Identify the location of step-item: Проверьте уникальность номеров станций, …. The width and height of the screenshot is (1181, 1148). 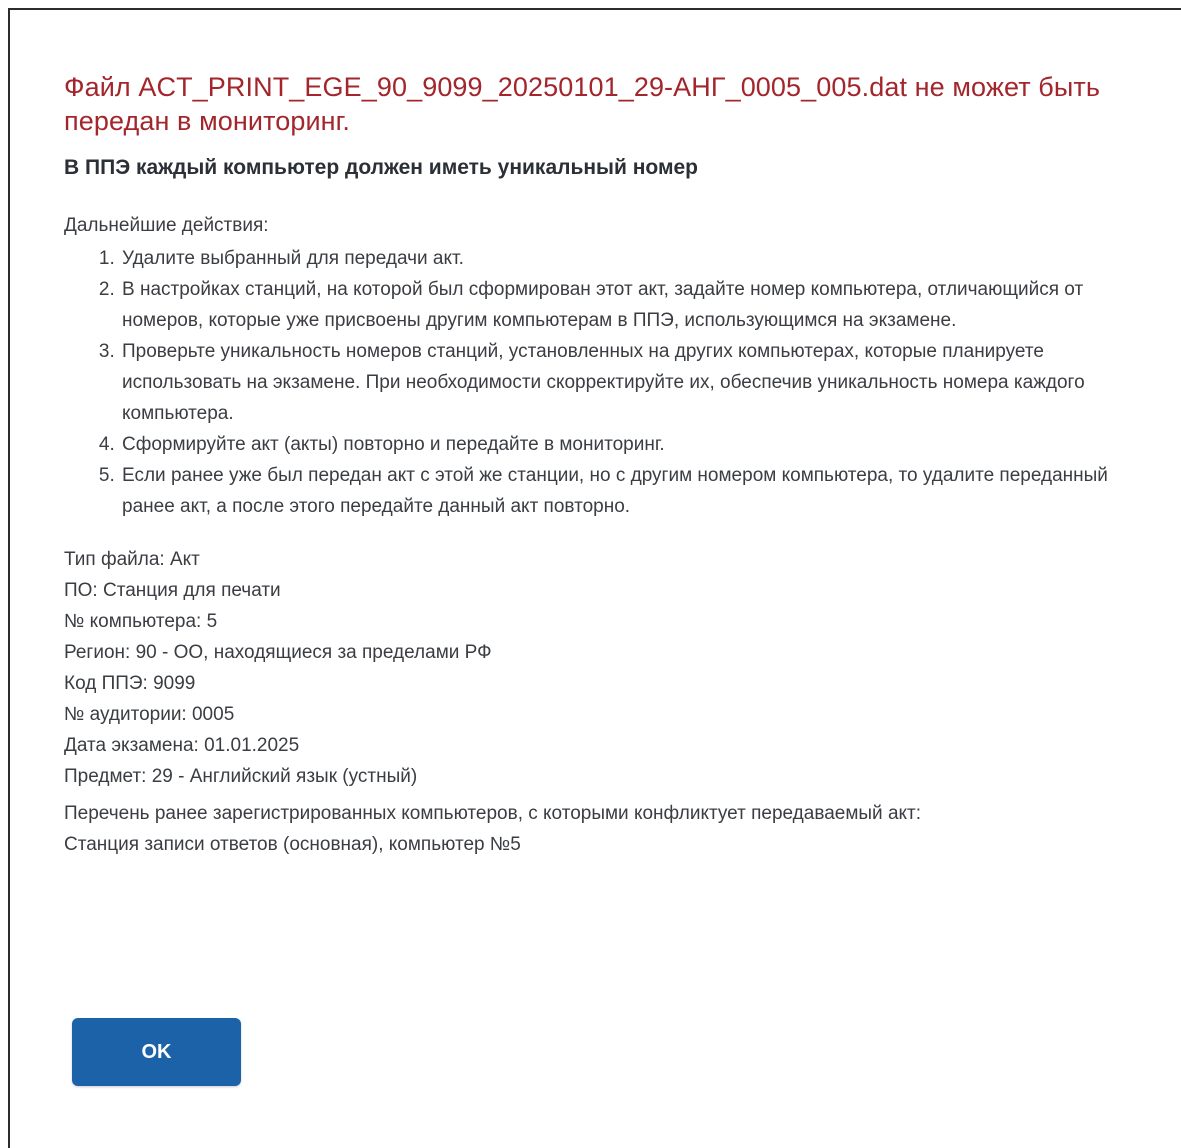
(632, 382).